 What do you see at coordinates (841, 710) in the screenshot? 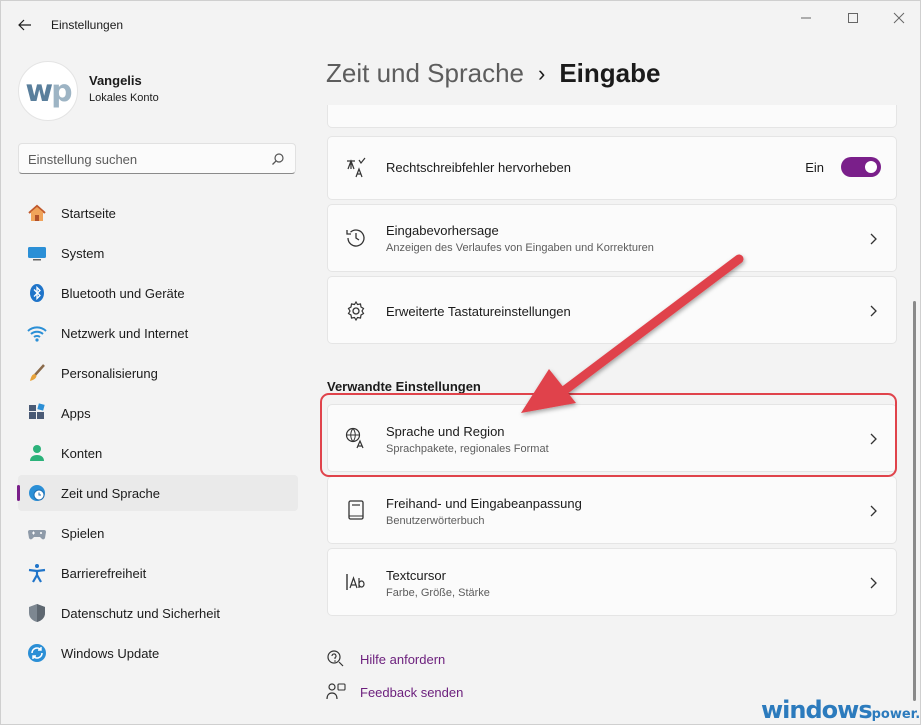
I see `watermark-logo: windowspower.` at bounding box center [841, 710].